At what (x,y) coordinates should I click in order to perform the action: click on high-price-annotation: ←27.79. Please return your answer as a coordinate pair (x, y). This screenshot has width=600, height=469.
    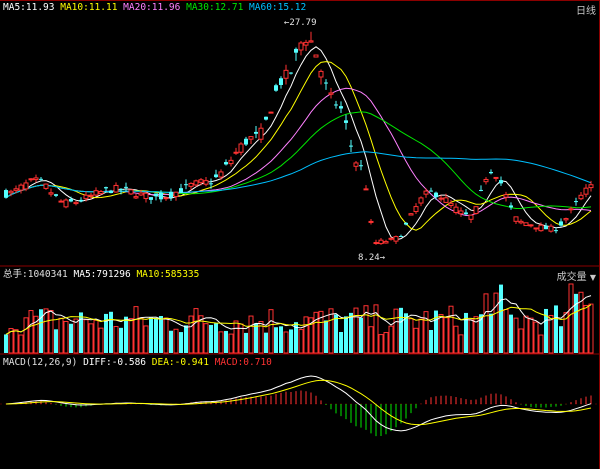
    Looking at the image, I should click on (300, 23).